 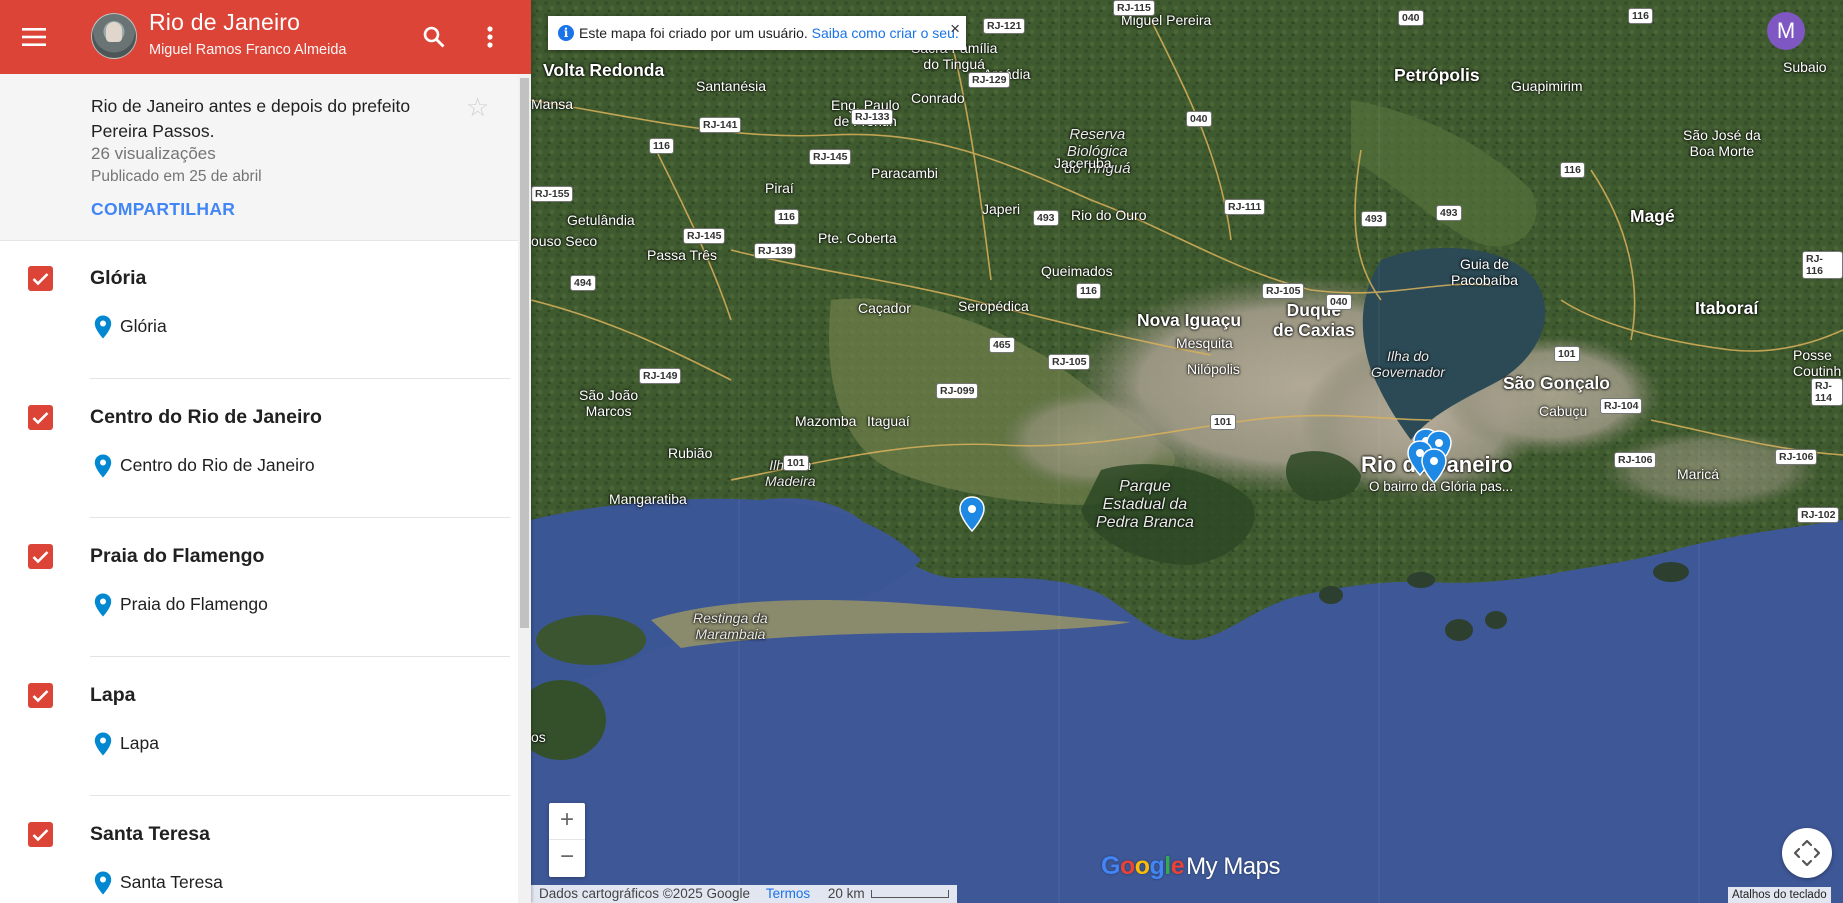 I want to click on scrollbar-thumb, so click(x=524, y=353).